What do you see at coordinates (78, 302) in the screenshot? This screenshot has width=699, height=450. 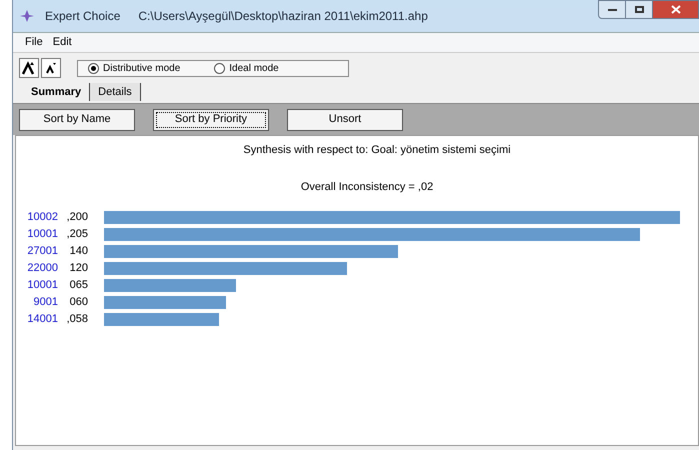 I see `row-value: 060` at bounding box center [78, 302].